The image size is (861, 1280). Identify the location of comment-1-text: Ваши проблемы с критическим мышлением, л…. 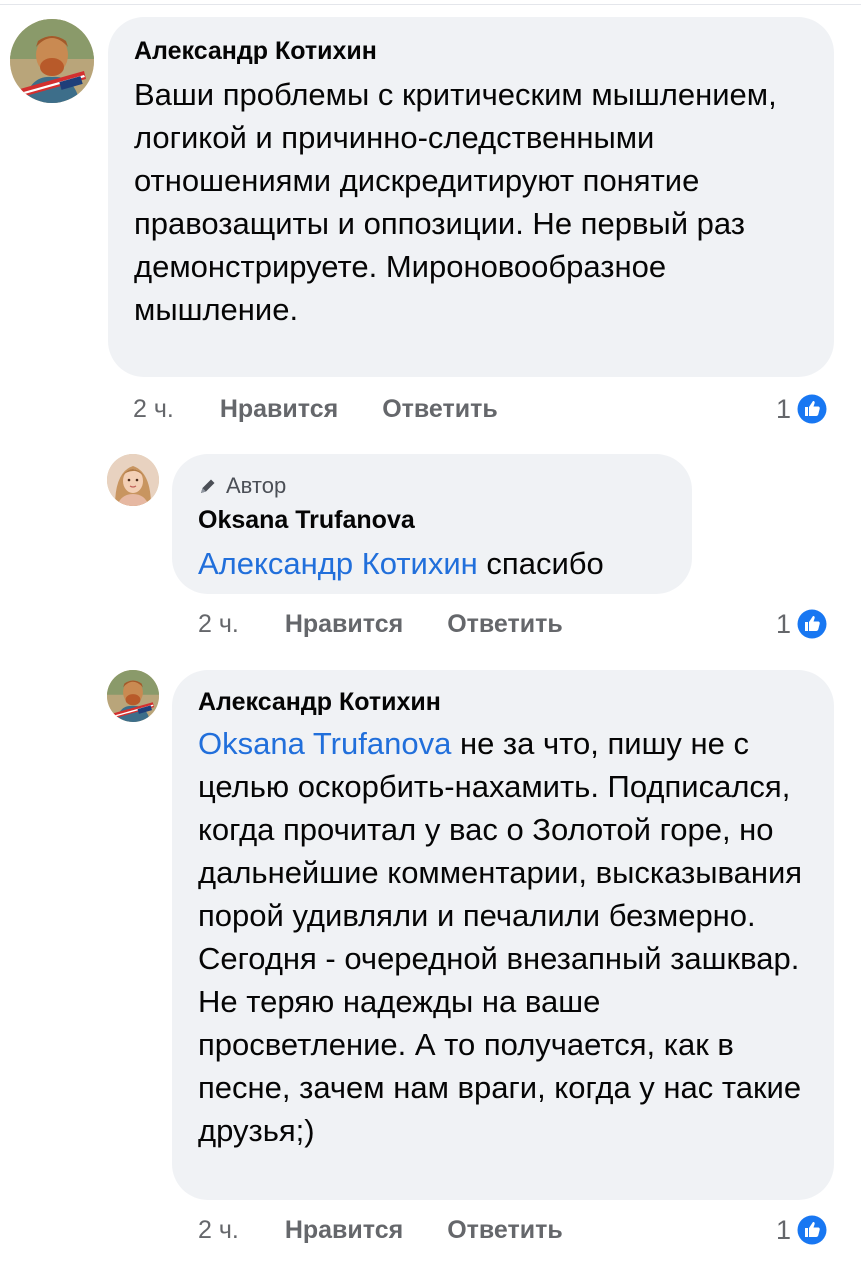
(455, 202).